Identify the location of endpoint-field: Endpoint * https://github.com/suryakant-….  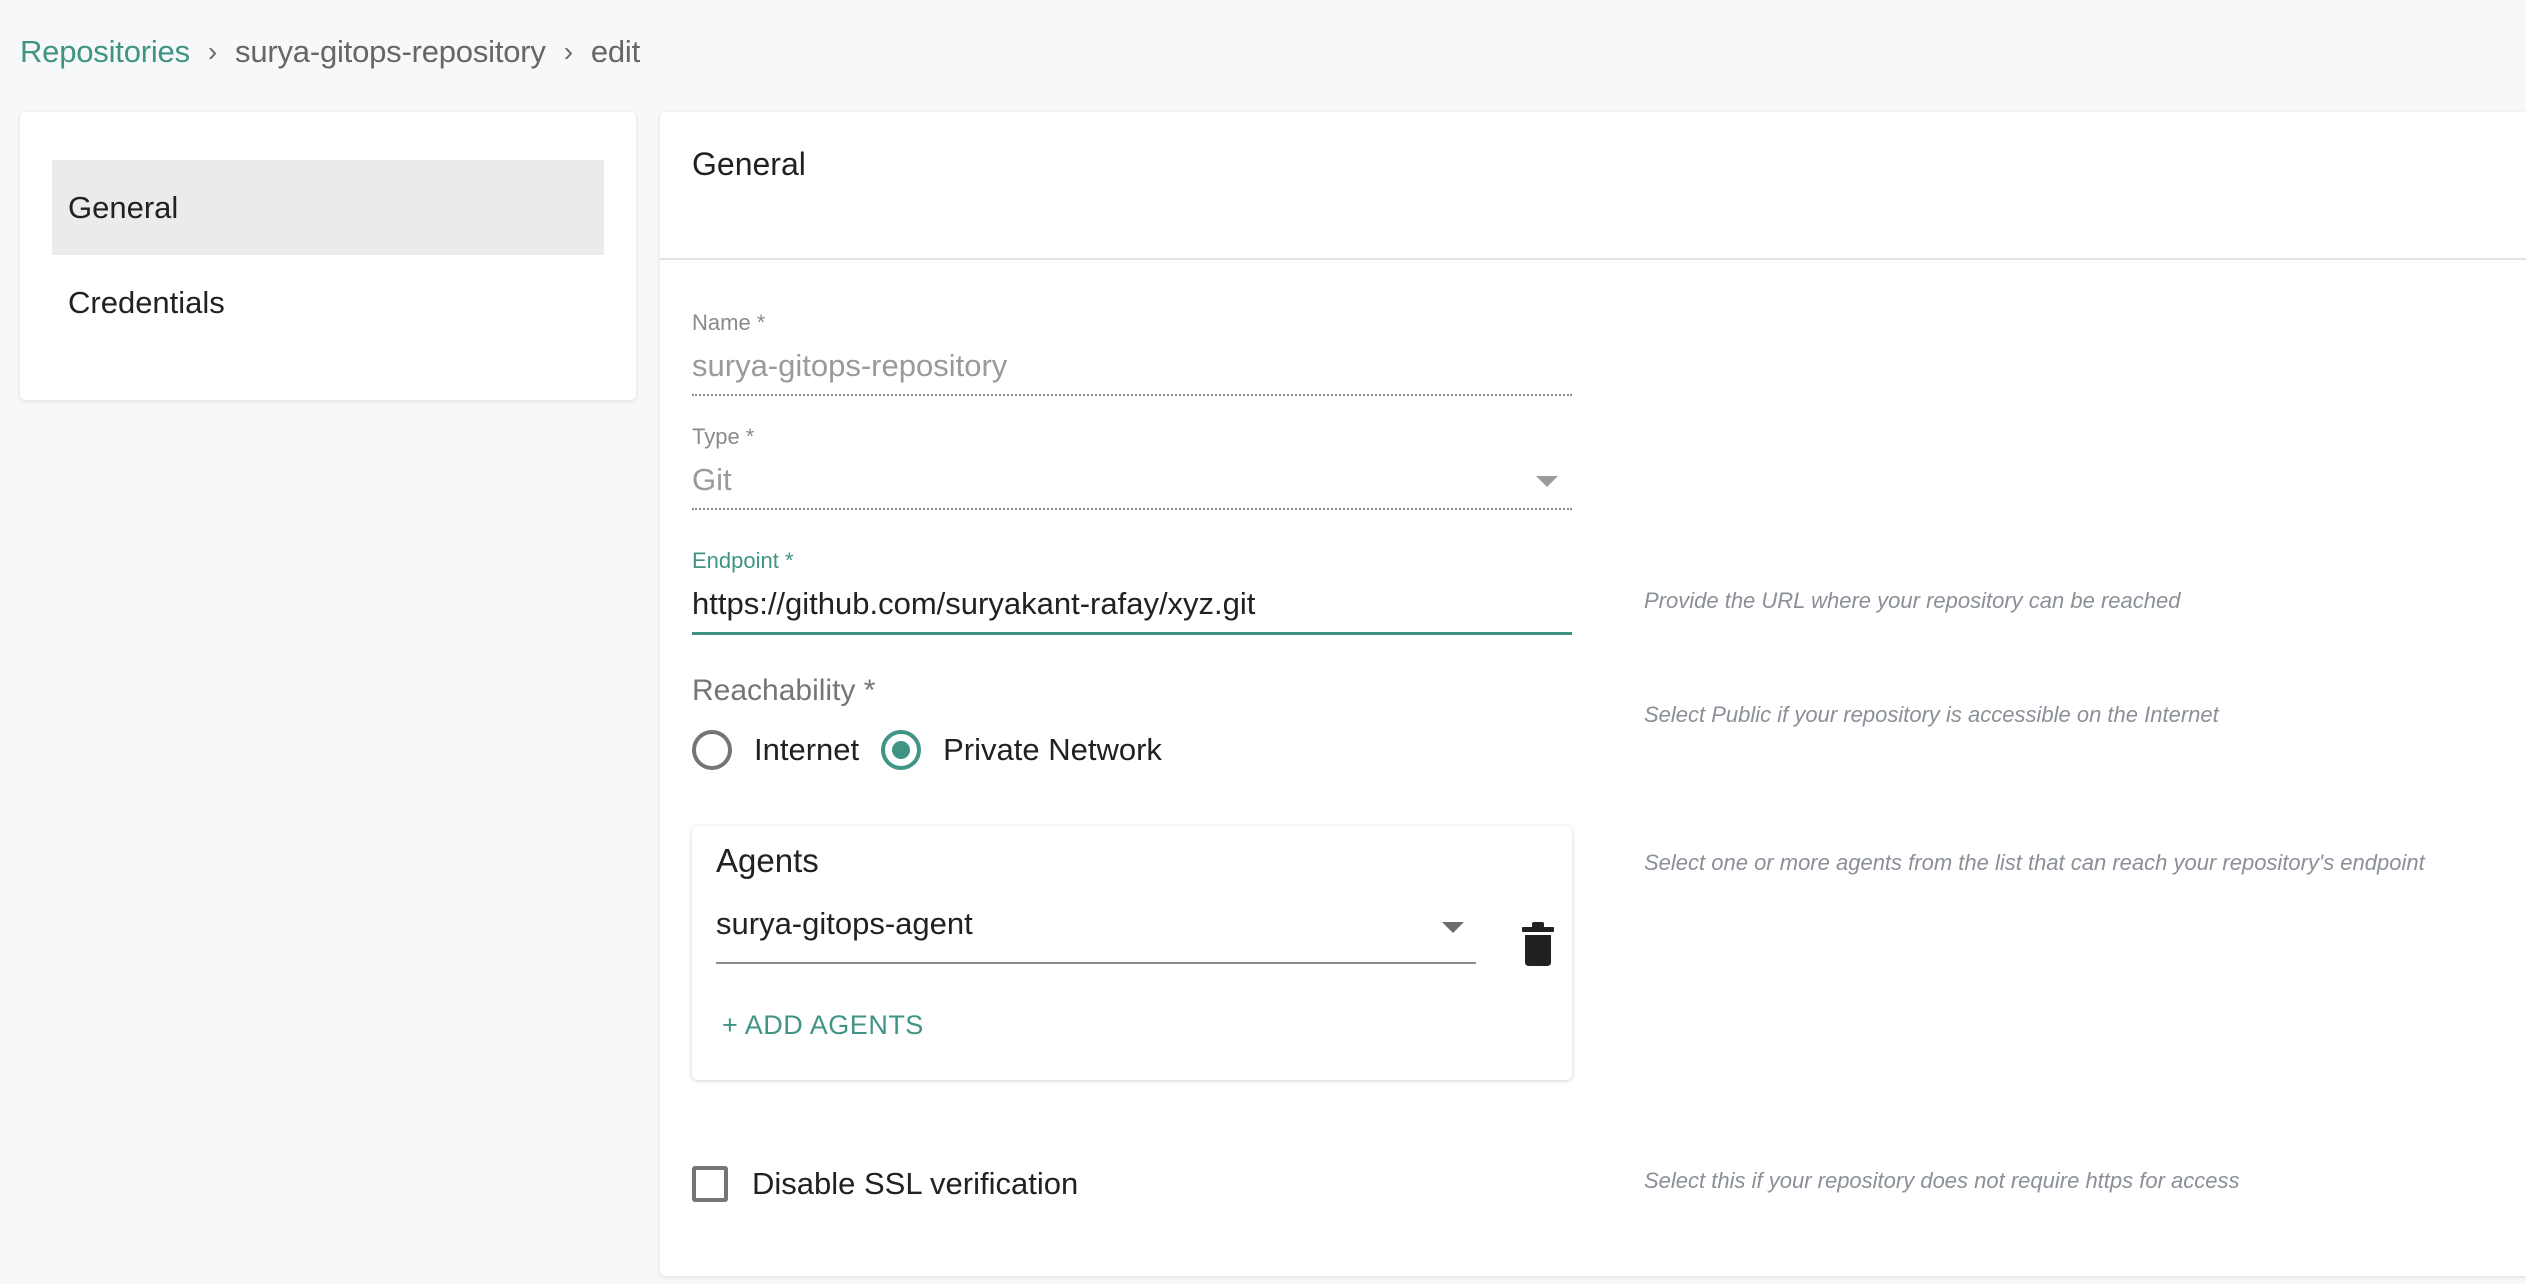
(1132, 591).